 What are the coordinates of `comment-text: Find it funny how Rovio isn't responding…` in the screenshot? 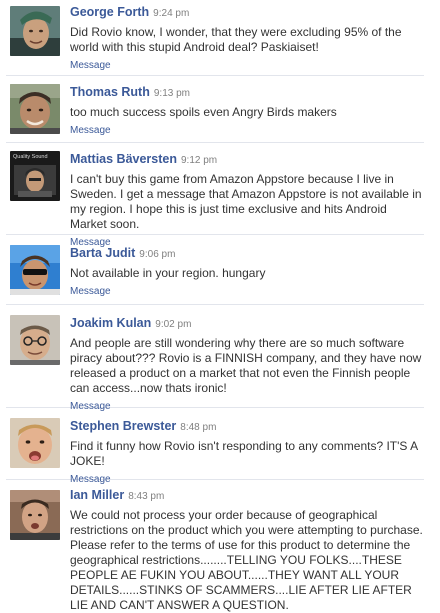 It's located at (244, 453).